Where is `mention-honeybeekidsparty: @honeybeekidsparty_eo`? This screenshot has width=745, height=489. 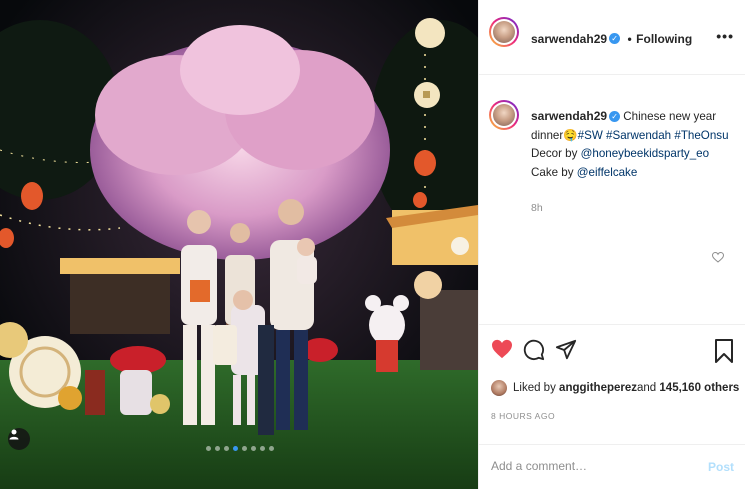 mention-honeybeekidsparty: @honeybeekidsparty_eo is located at coordinates (645, 153).